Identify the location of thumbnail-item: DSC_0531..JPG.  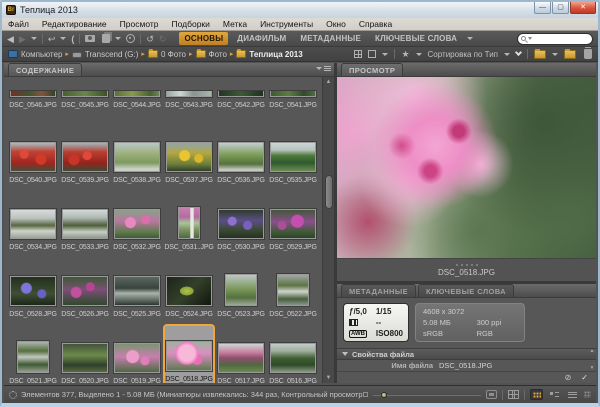
(189, 221).